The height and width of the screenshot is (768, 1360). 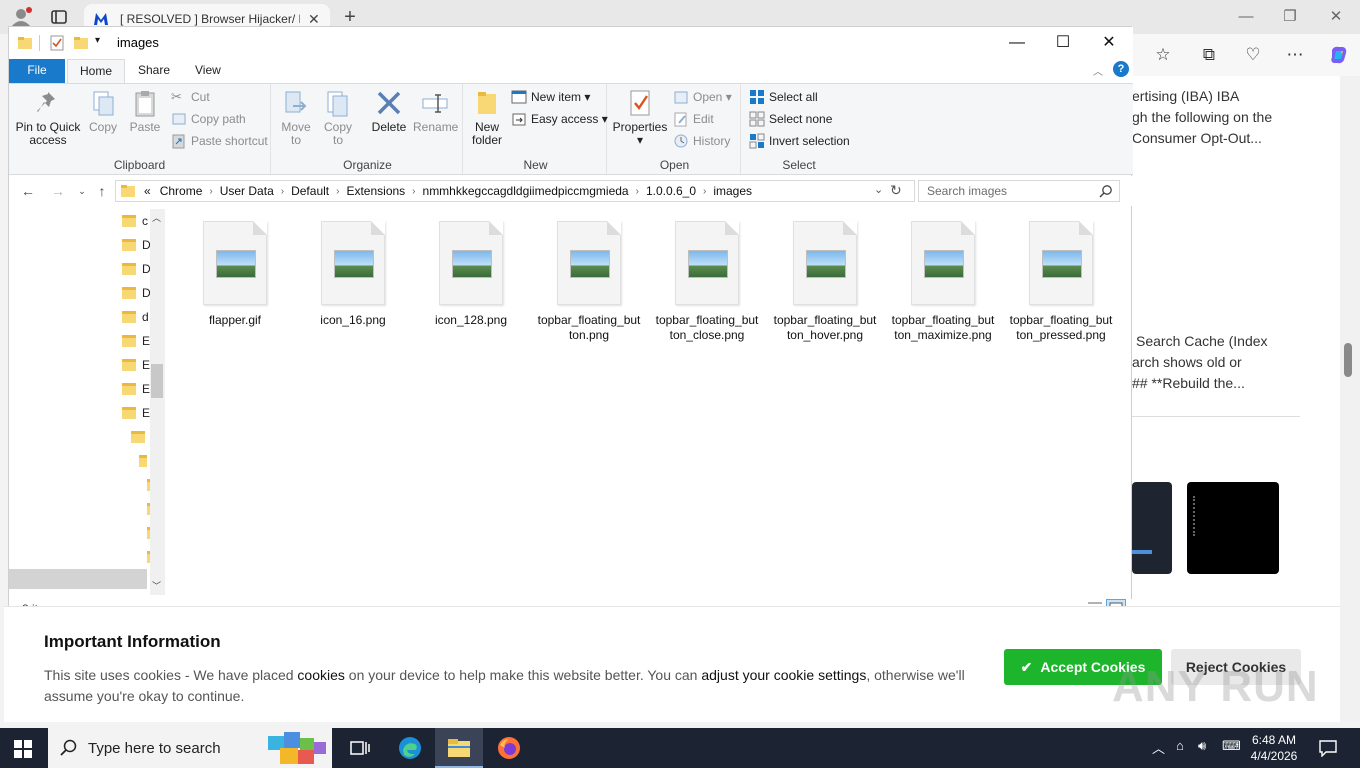 What do you see at coordinates (1336, 17) in the screenshot?
I see `browser-close-icon: ✕` at bounding box center [1336, 17].